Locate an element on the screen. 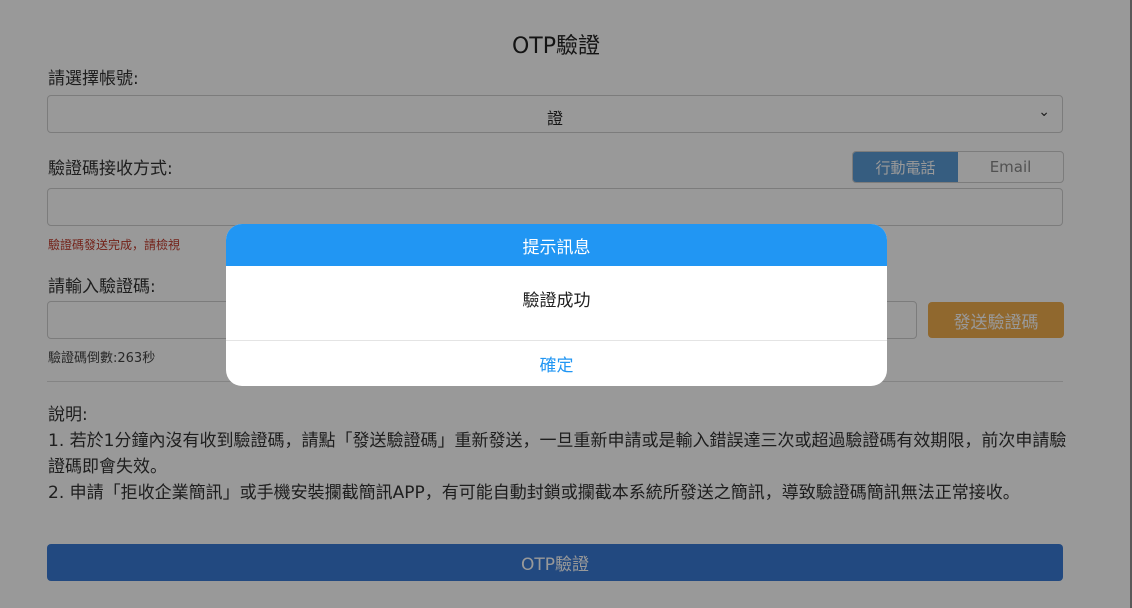 Image resolution: width=1132 pixels, height=608 pixels. dialog-message: 驗證成功 is located at coordinates (556, 303).